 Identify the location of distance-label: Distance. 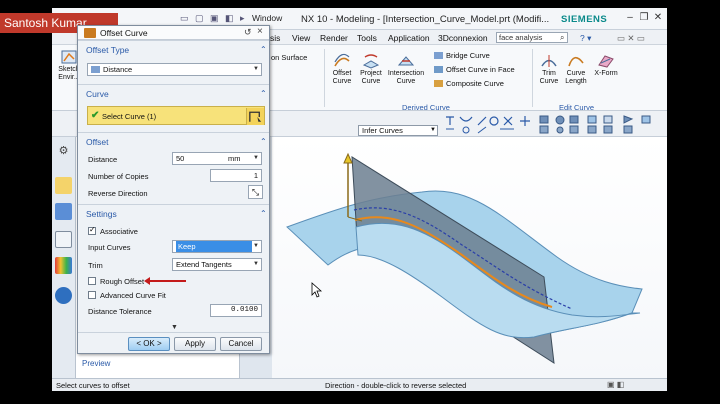
(103, 159).